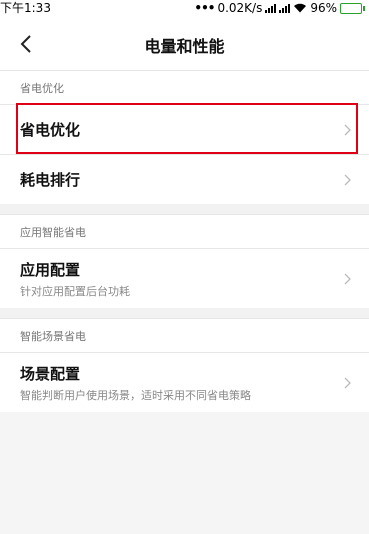 The image size is (369, 534). I want to click on section-header: 智能场景省电, so click(184, 335).